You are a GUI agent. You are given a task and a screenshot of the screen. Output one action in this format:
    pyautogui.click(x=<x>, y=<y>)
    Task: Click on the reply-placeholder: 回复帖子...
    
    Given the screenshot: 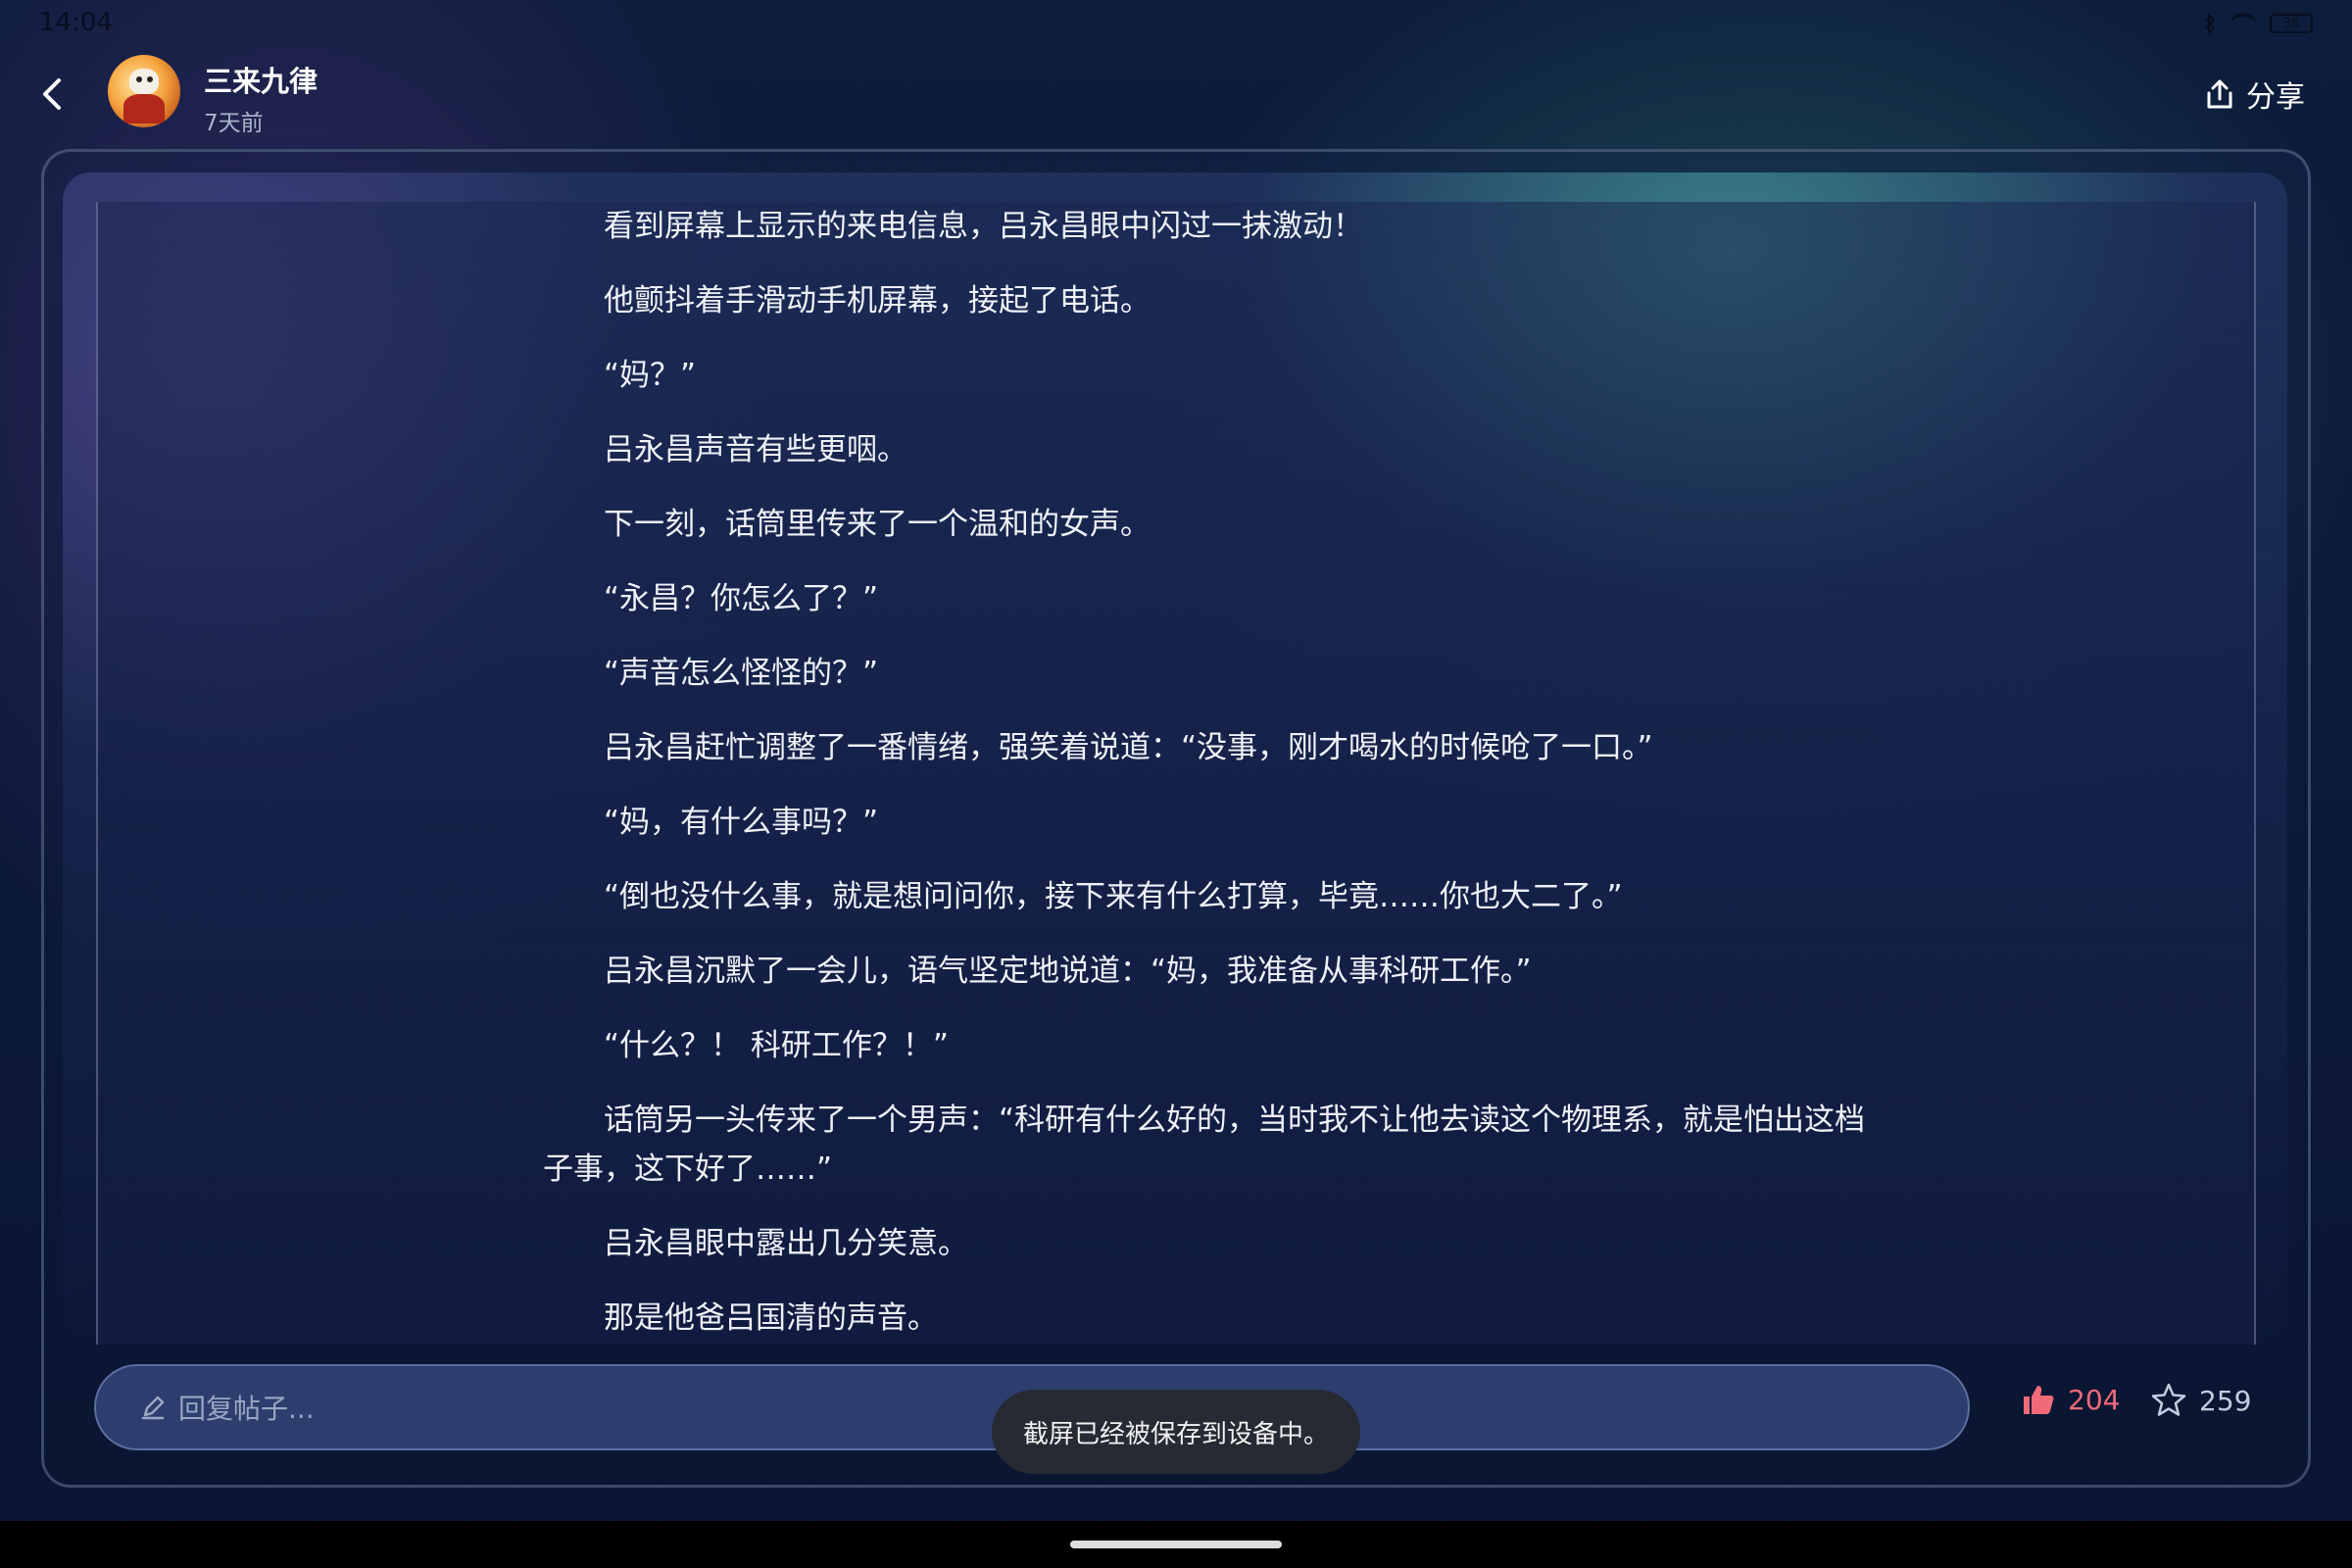 What is the action you would take?
    pyautogui.click(x=246, y=1409)
    